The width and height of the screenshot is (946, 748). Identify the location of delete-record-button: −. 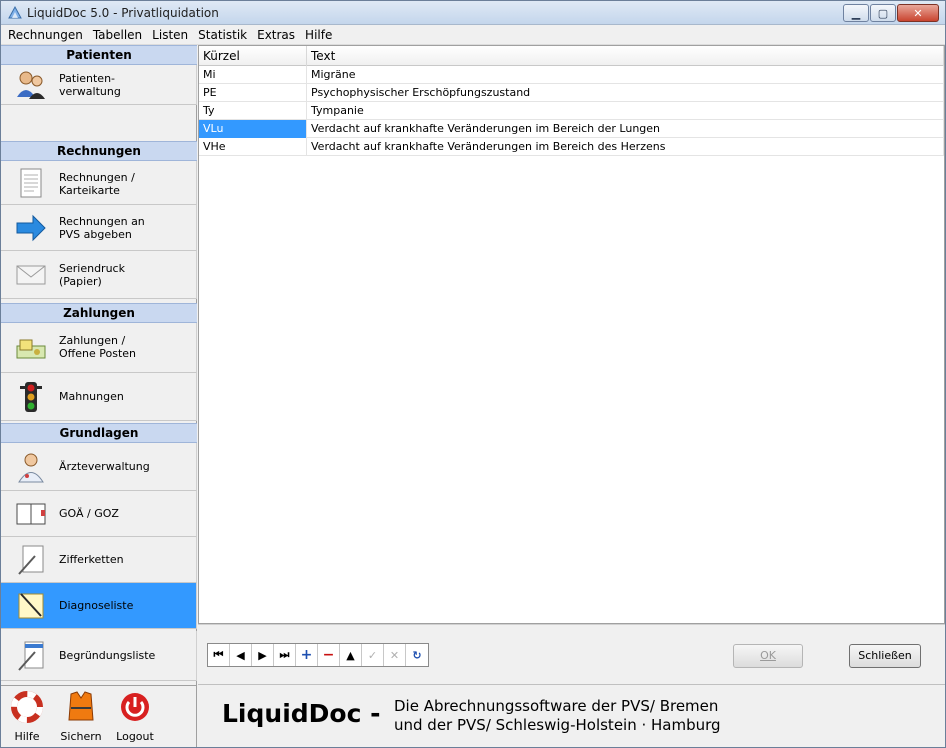
(329, 655).